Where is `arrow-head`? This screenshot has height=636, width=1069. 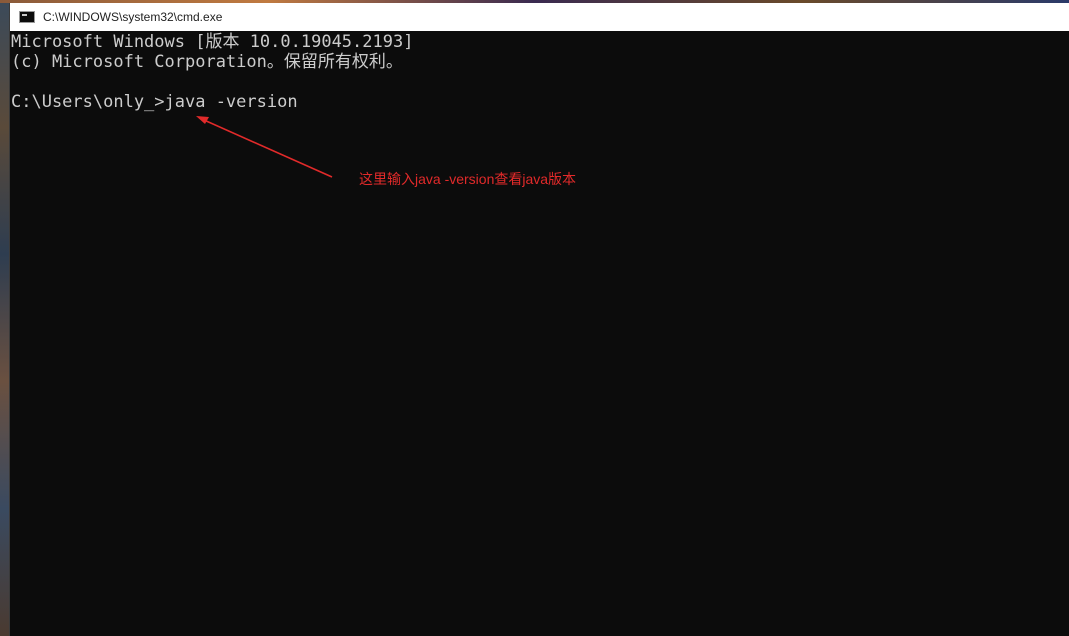 arrow-head is located at coordinates (202, 120).